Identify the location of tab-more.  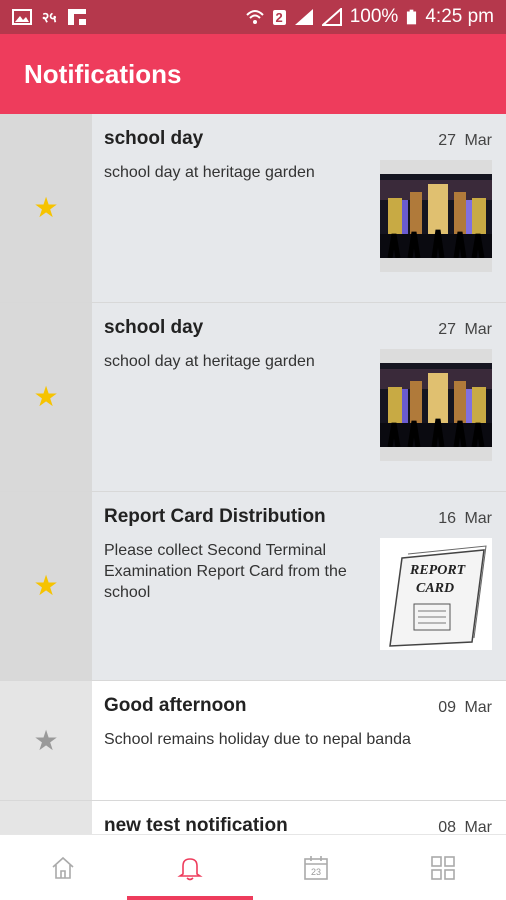
(443, 867).